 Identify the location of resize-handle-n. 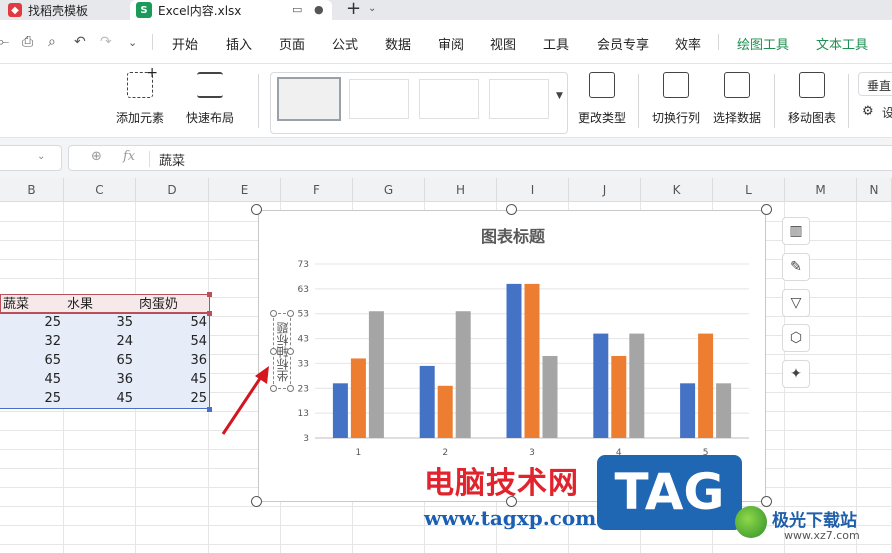
(511, 209).